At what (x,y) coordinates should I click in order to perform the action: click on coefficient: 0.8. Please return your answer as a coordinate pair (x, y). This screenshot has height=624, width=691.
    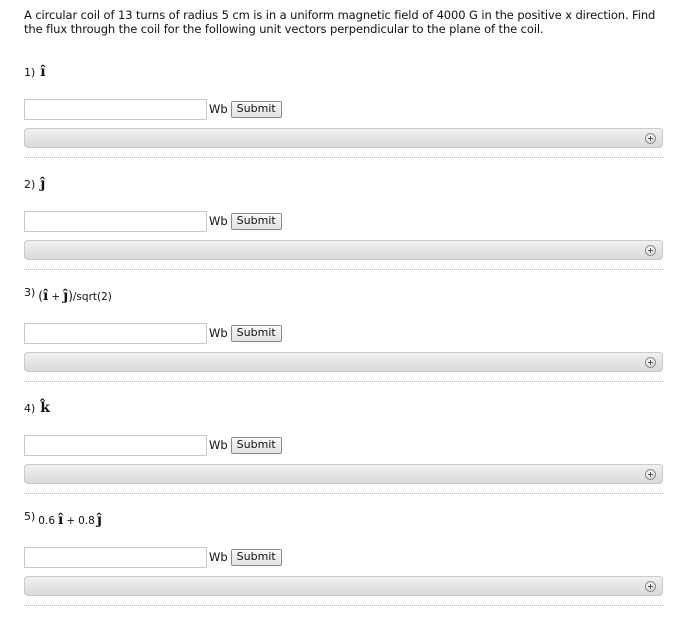
    Looking at the image, I should click on (86, 521).